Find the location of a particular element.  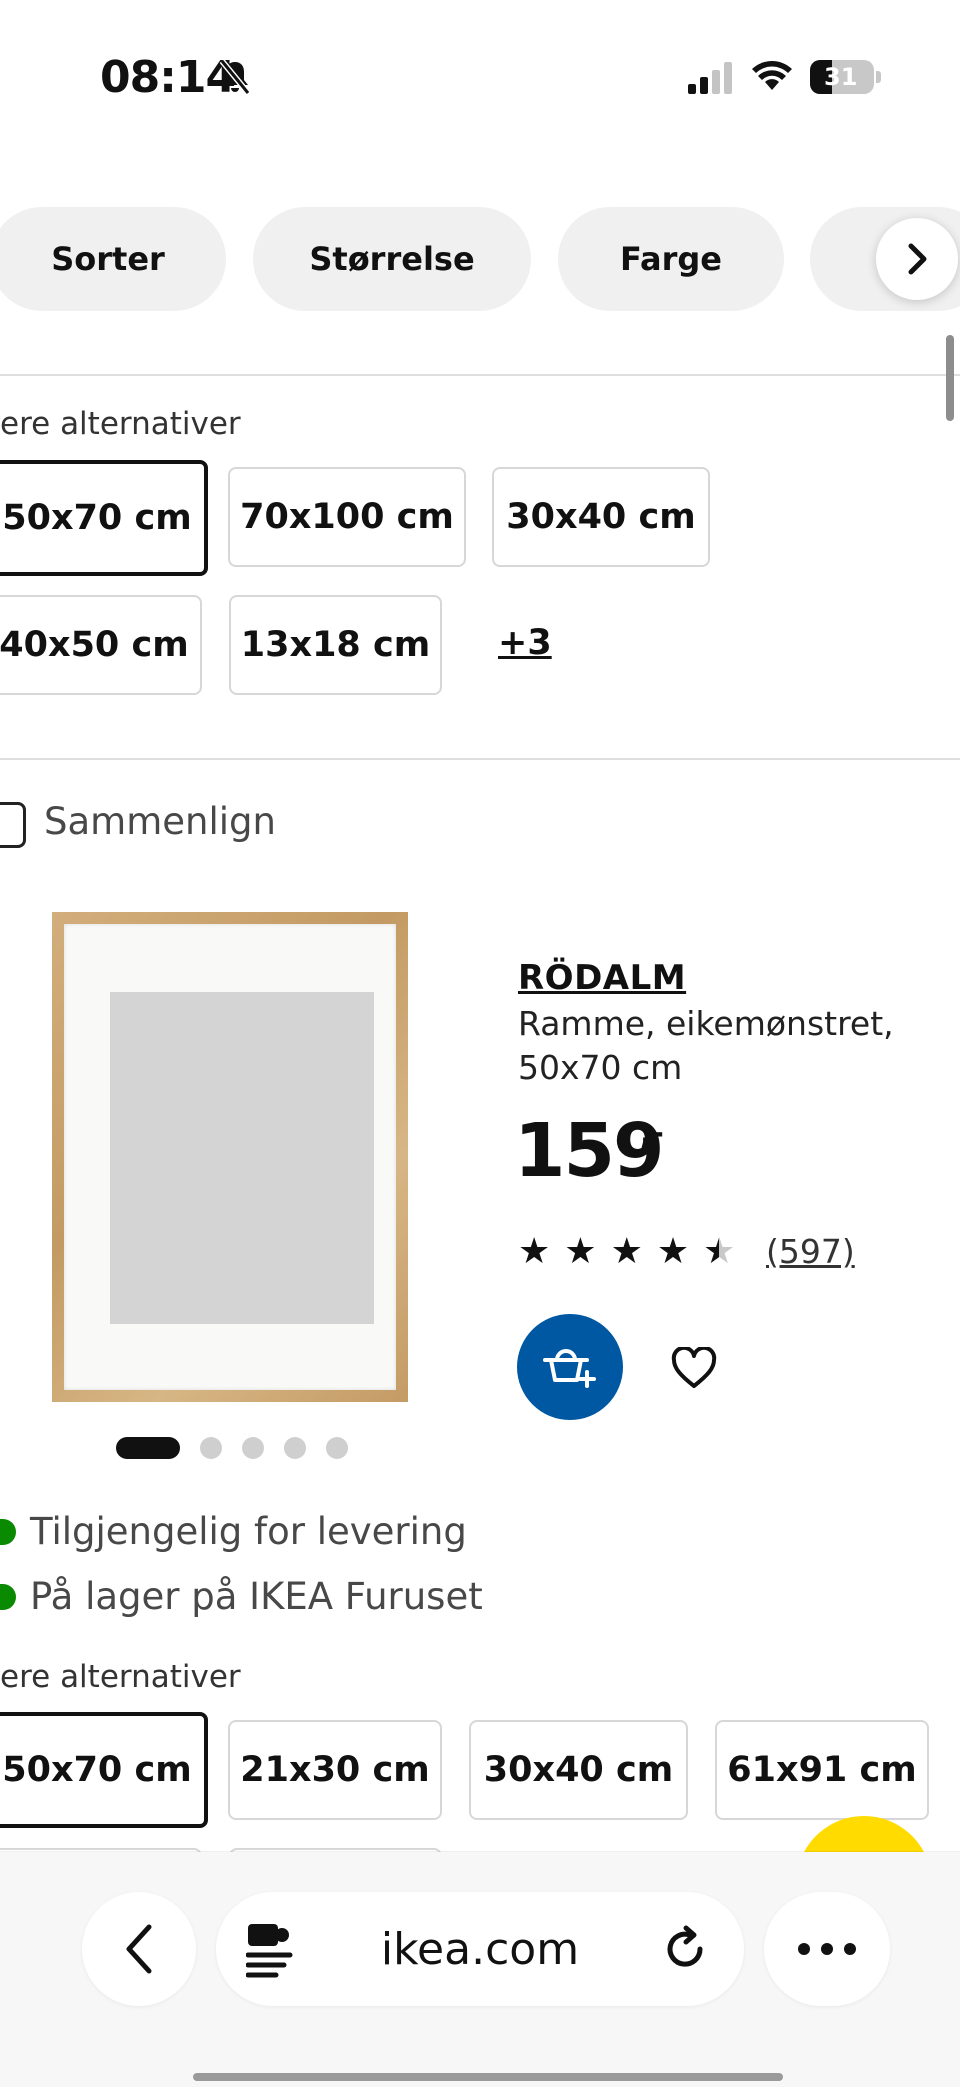

heart-icon is located at coordinates (694, 1367).